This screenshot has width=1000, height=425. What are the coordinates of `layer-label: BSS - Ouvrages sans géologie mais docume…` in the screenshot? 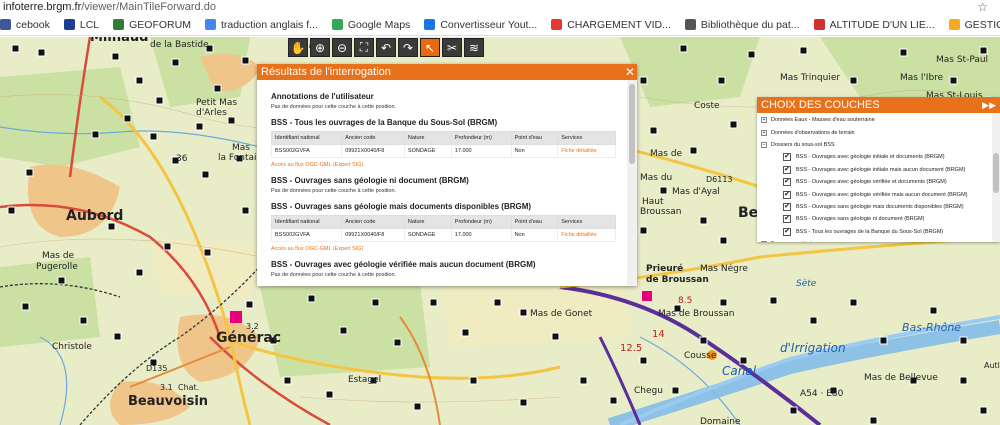 It's located at (880, 206).